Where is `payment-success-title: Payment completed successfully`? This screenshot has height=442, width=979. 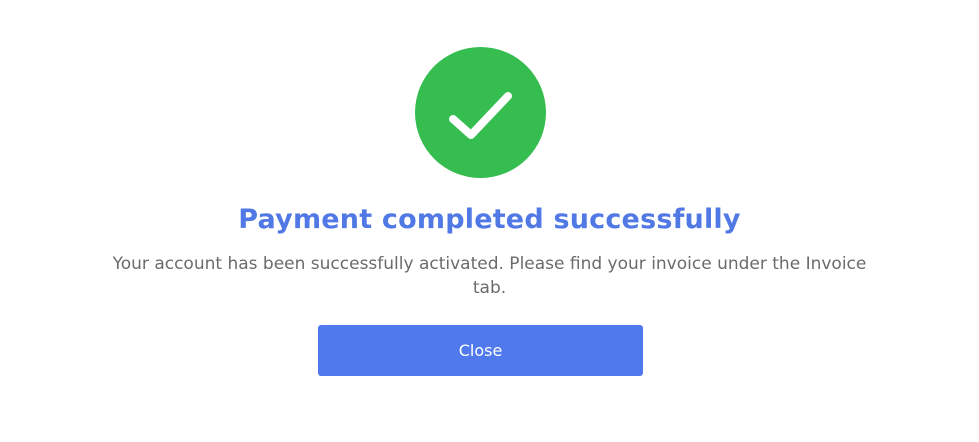
payment-success-title: Payment completed successfully is located at coordinates (489, 219).